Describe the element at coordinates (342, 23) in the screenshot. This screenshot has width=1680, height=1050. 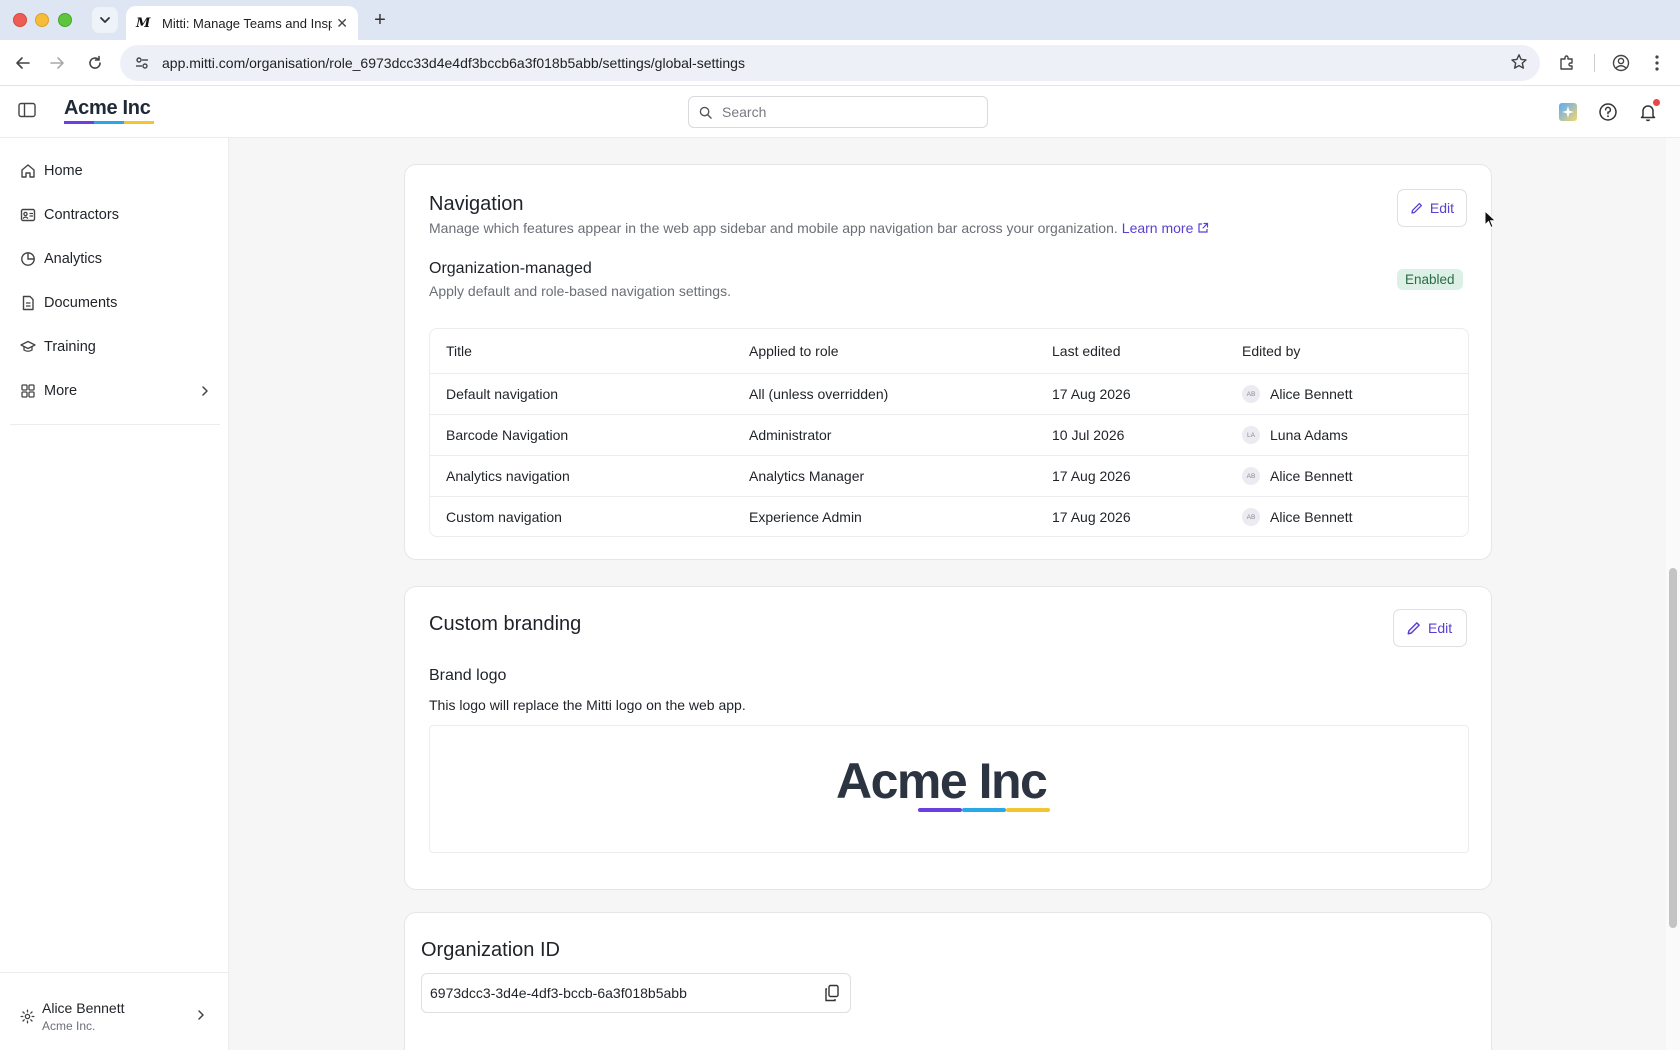
I see `tab-close-icon: ✕` at that location.